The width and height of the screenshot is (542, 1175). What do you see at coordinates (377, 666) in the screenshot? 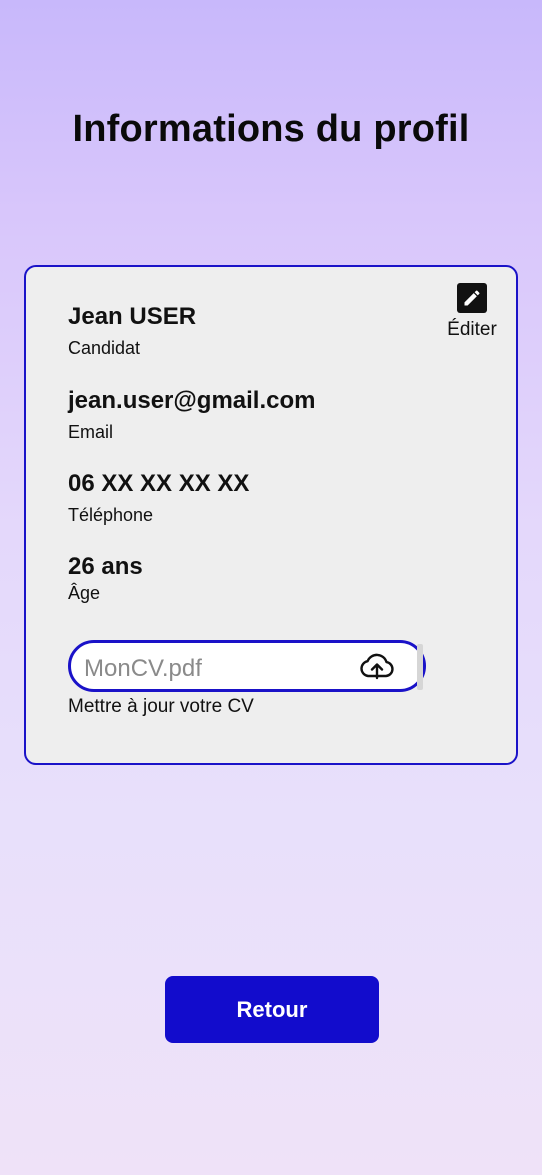
I see `cloud-upload-icon` at bounding box center [377, 666].